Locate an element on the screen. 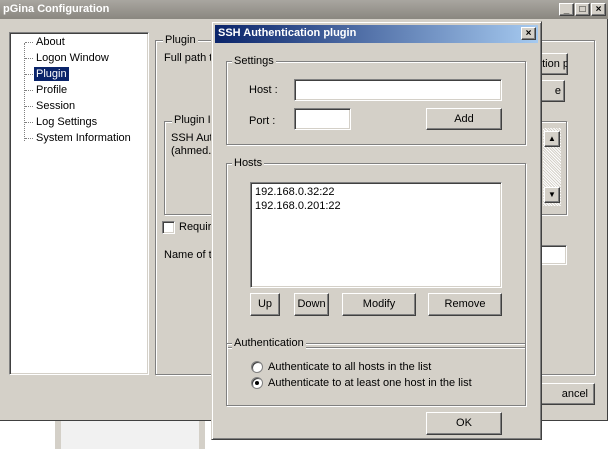  plugin-group-label: Plugin is located at coordinates (180, 40).